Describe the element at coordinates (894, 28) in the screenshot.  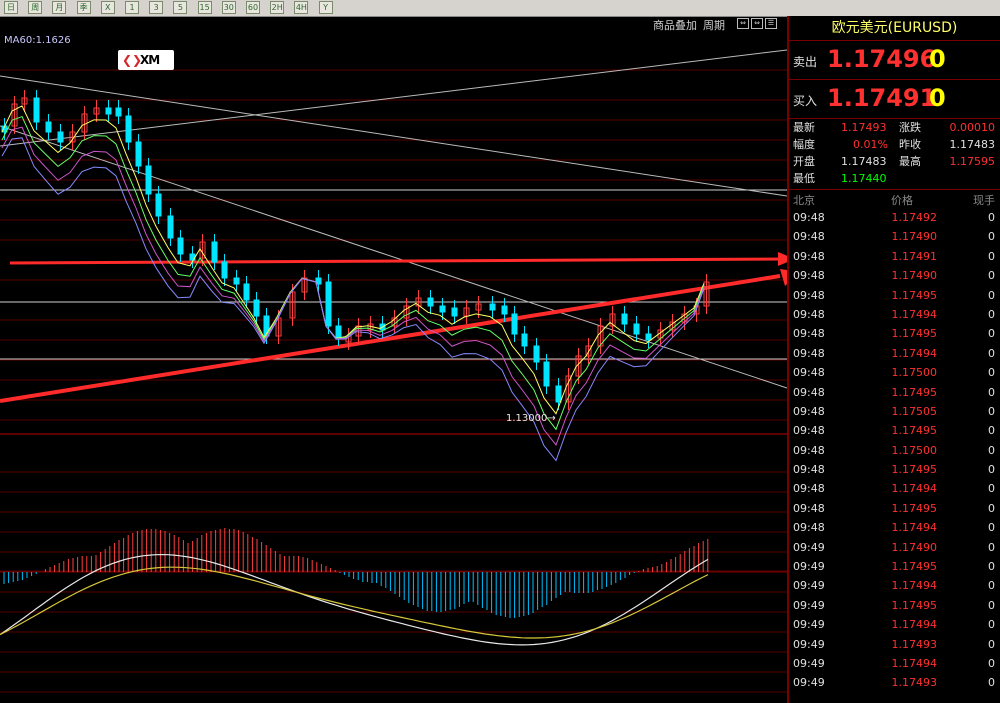
I see `symbol-title: 欧元美元(EURUSD)` at that location.